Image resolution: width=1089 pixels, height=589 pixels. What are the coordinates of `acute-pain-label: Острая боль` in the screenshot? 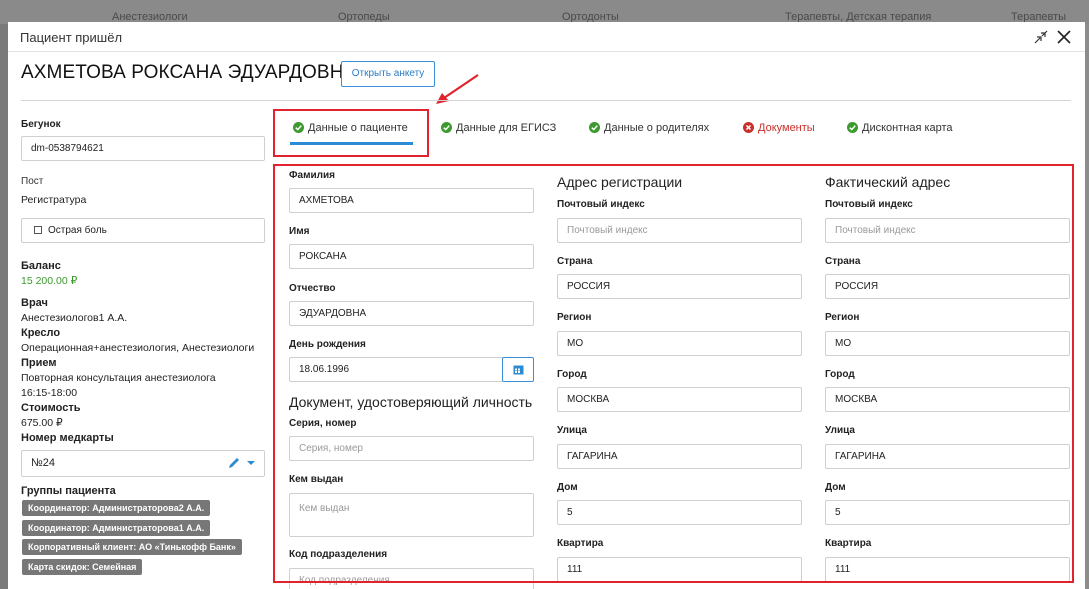 It's located at (77, 230).